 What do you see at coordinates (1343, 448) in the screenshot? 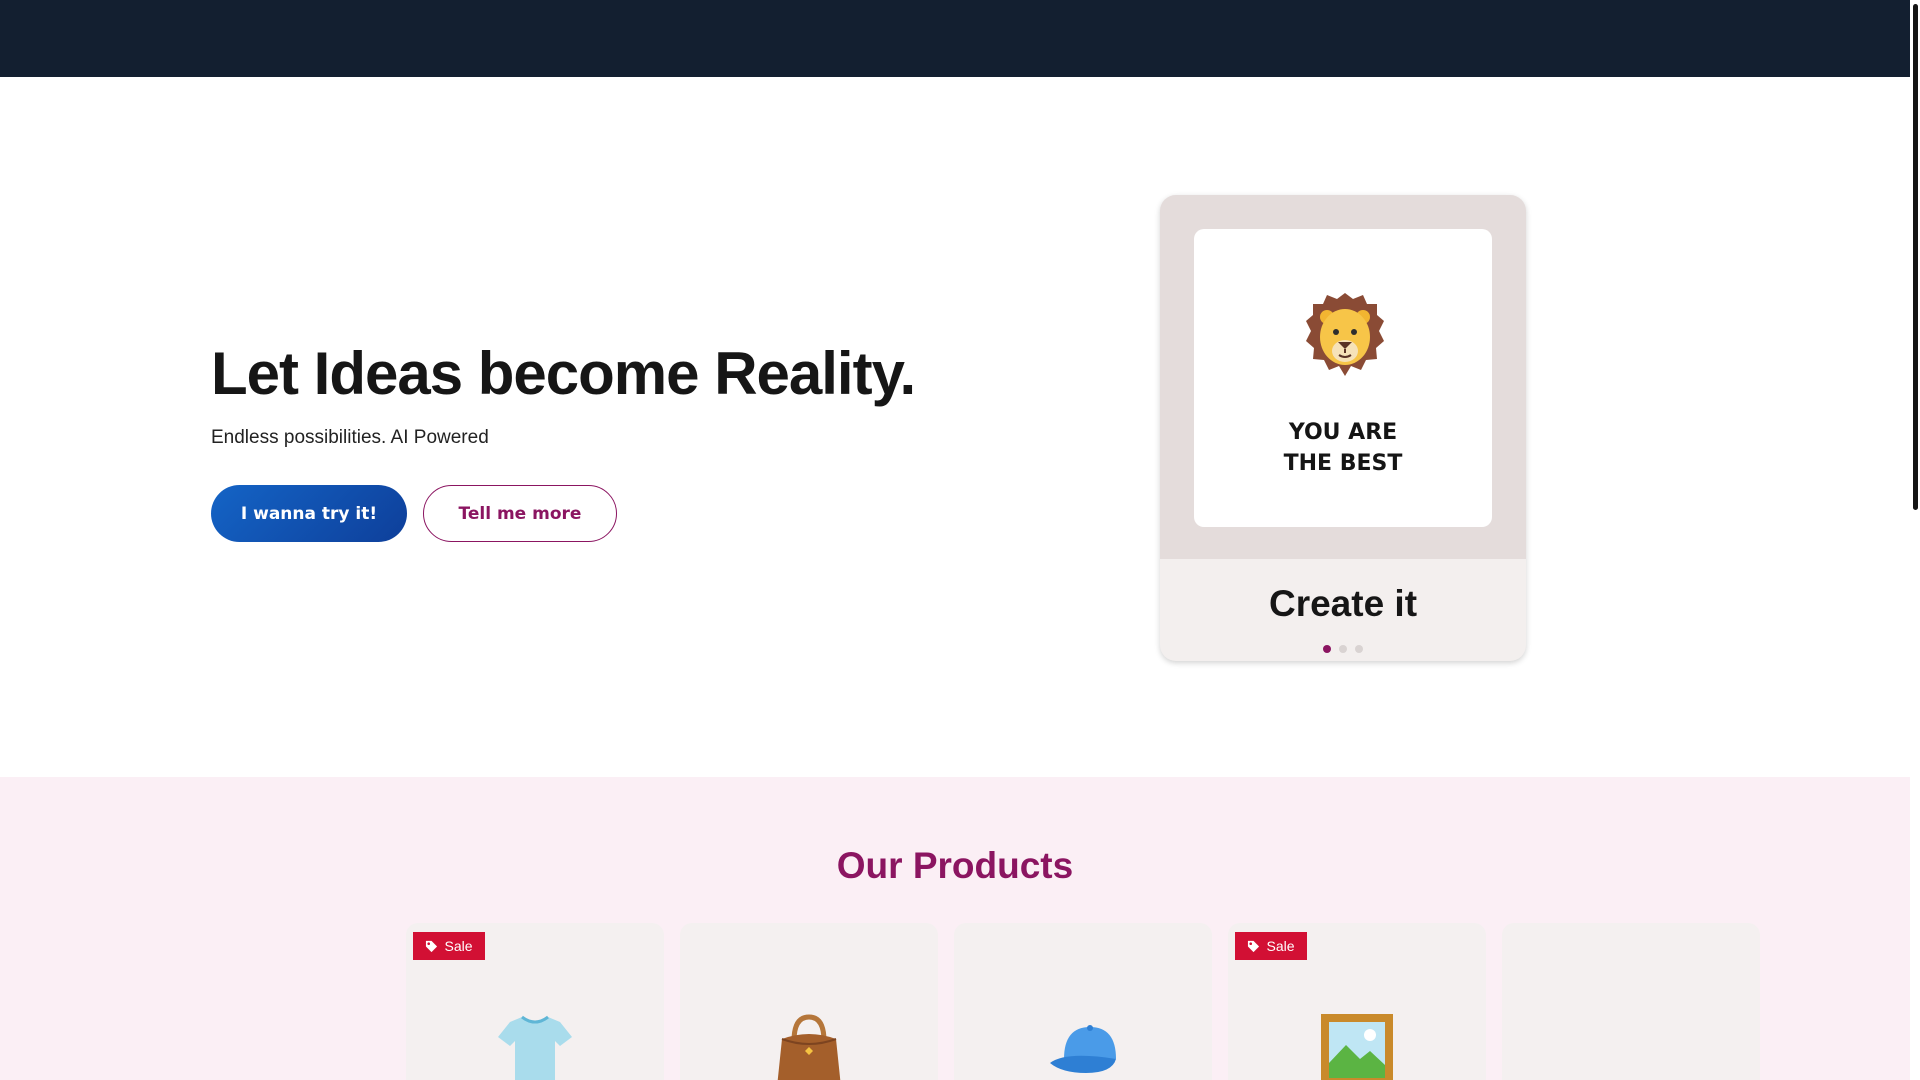
I see `design-slogan: YOU ARE THE BEST` at bounding box center [1343, 448].